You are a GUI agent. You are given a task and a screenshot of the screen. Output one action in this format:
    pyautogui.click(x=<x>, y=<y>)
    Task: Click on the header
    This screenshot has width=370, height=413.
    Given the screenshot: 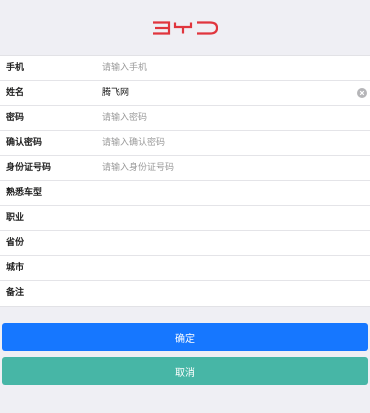 What is the action you would take?
    pyautogui.click(x=185, y=27)
    